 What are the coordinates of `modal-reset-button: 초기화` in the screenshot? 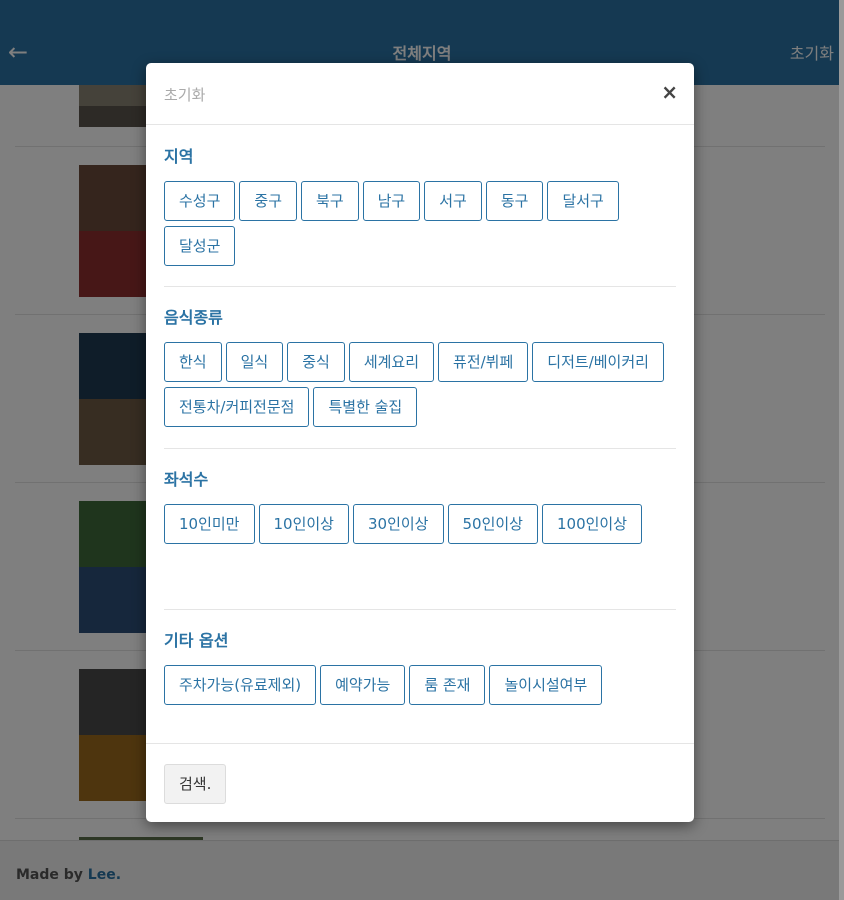 It's located at (184, 94).